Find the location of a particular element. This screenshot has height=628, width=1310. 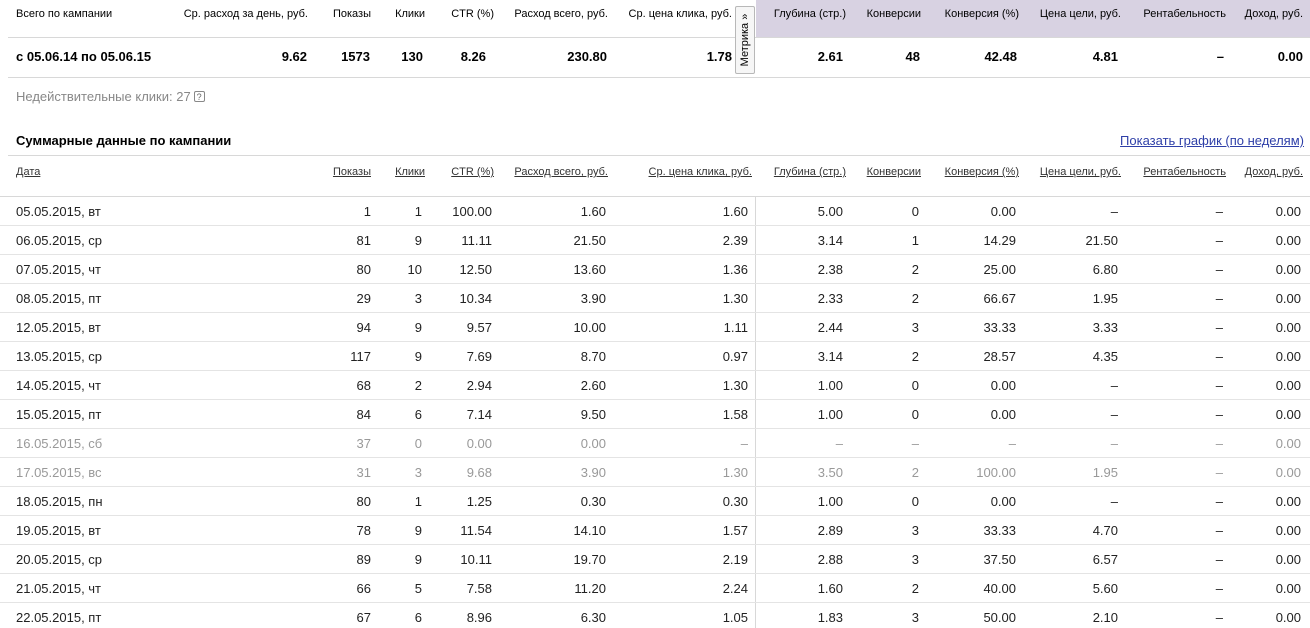

cell-ctr: 8.96 is located at coordinates (479, 617).